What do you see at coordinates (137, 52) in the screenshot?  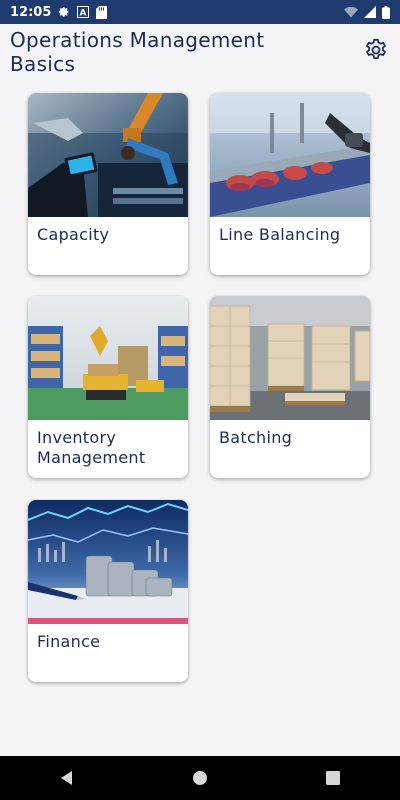 I see `page-title: Operations Management Basics` at bounding box center [137, 52].